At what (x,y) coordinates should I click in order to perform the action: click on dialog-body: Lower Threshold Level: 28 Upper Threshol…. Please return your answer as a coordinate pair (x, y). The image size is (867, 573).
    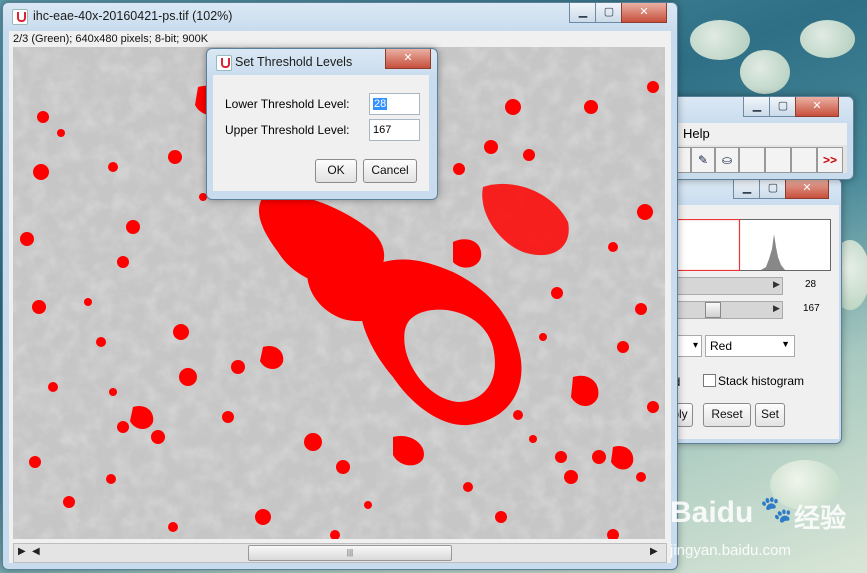
    Looking at the image, I should click on (321, 133).